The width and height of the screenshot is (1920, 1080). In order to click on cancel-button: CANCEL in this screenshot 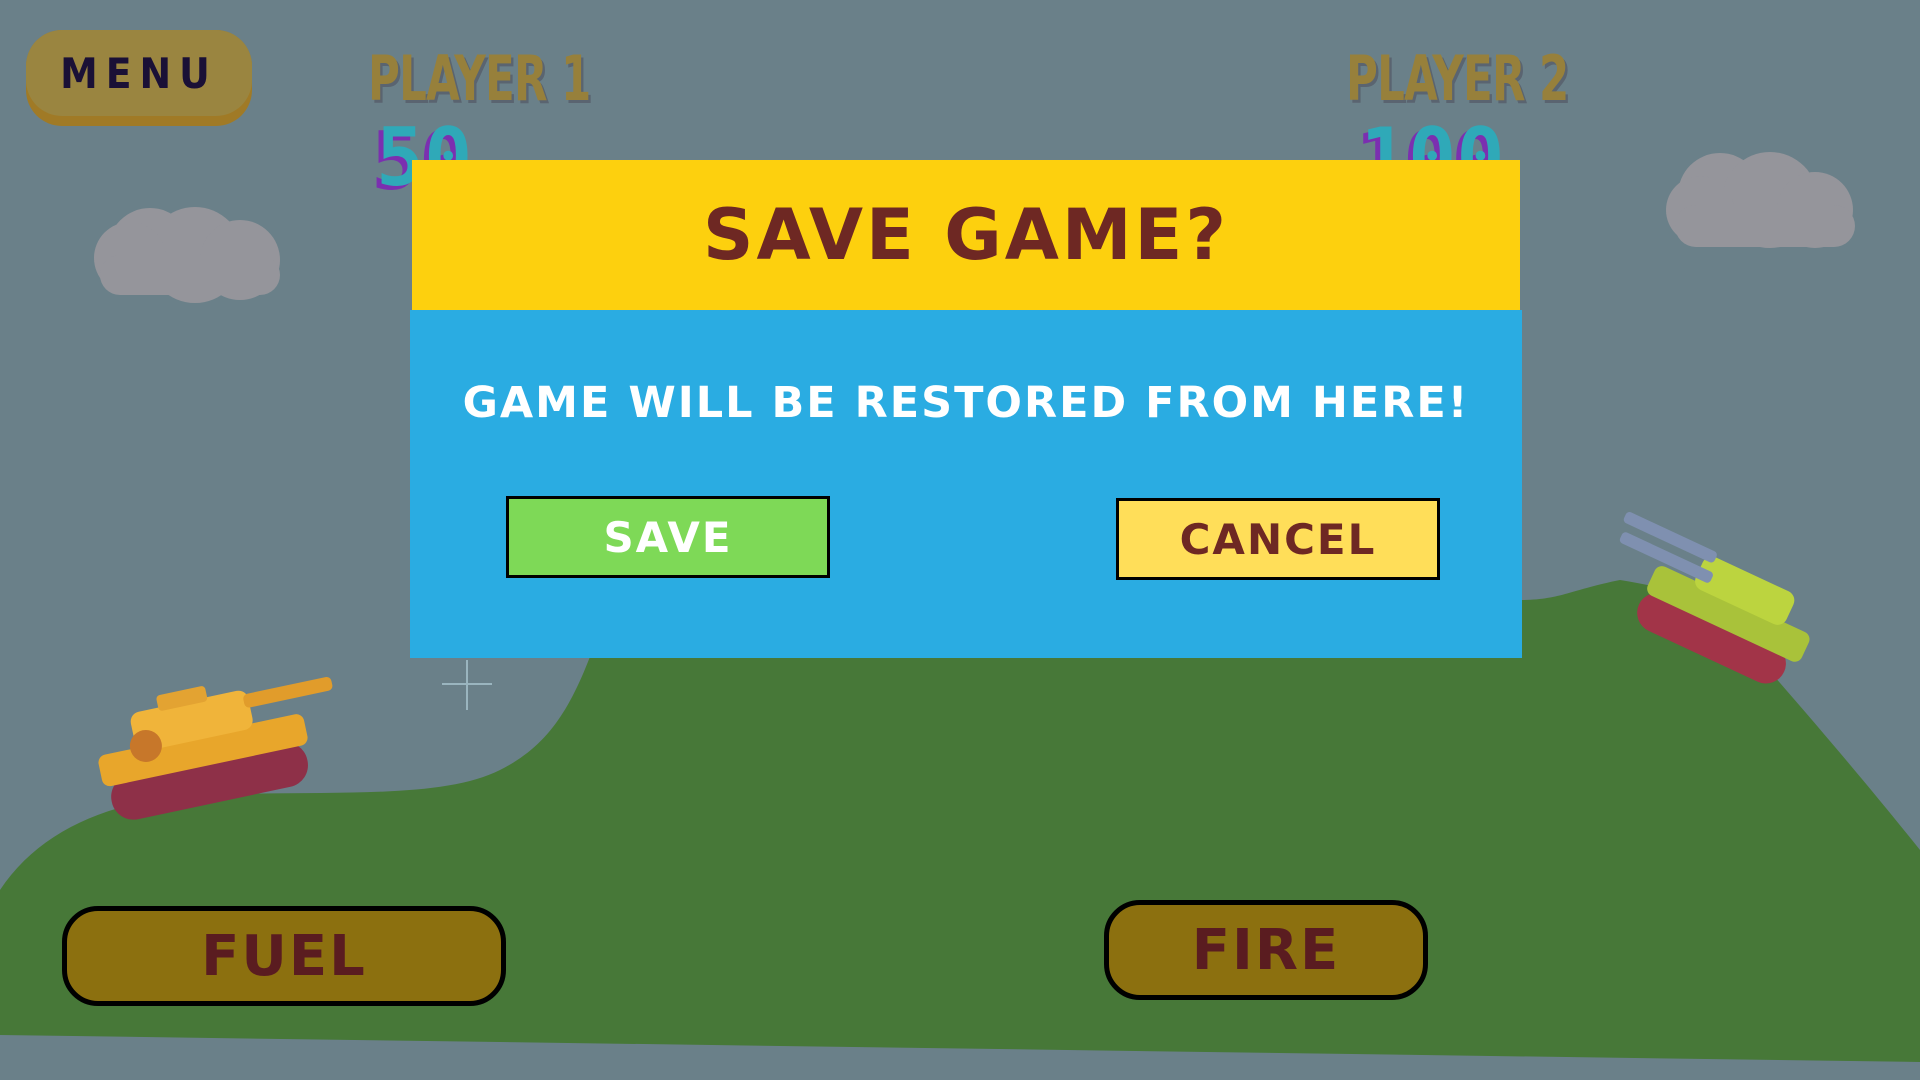, I will do `click(1278, 539)`.